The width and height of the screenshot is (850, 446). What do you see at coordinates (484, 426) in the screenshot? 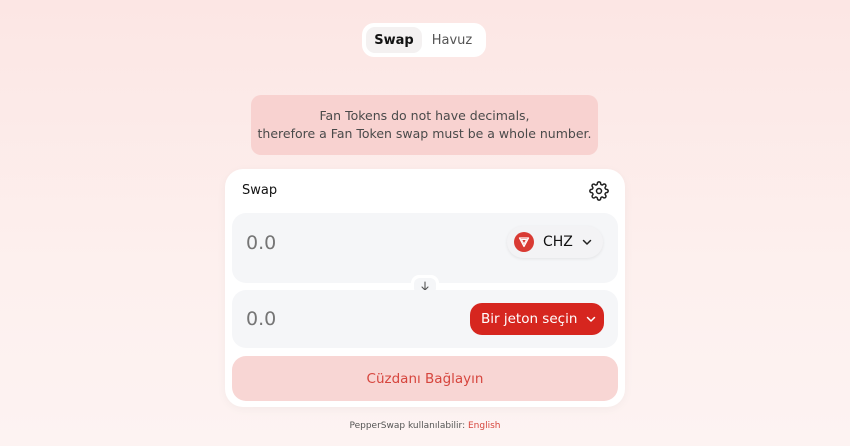
I see `language-link: English` at bounding box center [484, 426].